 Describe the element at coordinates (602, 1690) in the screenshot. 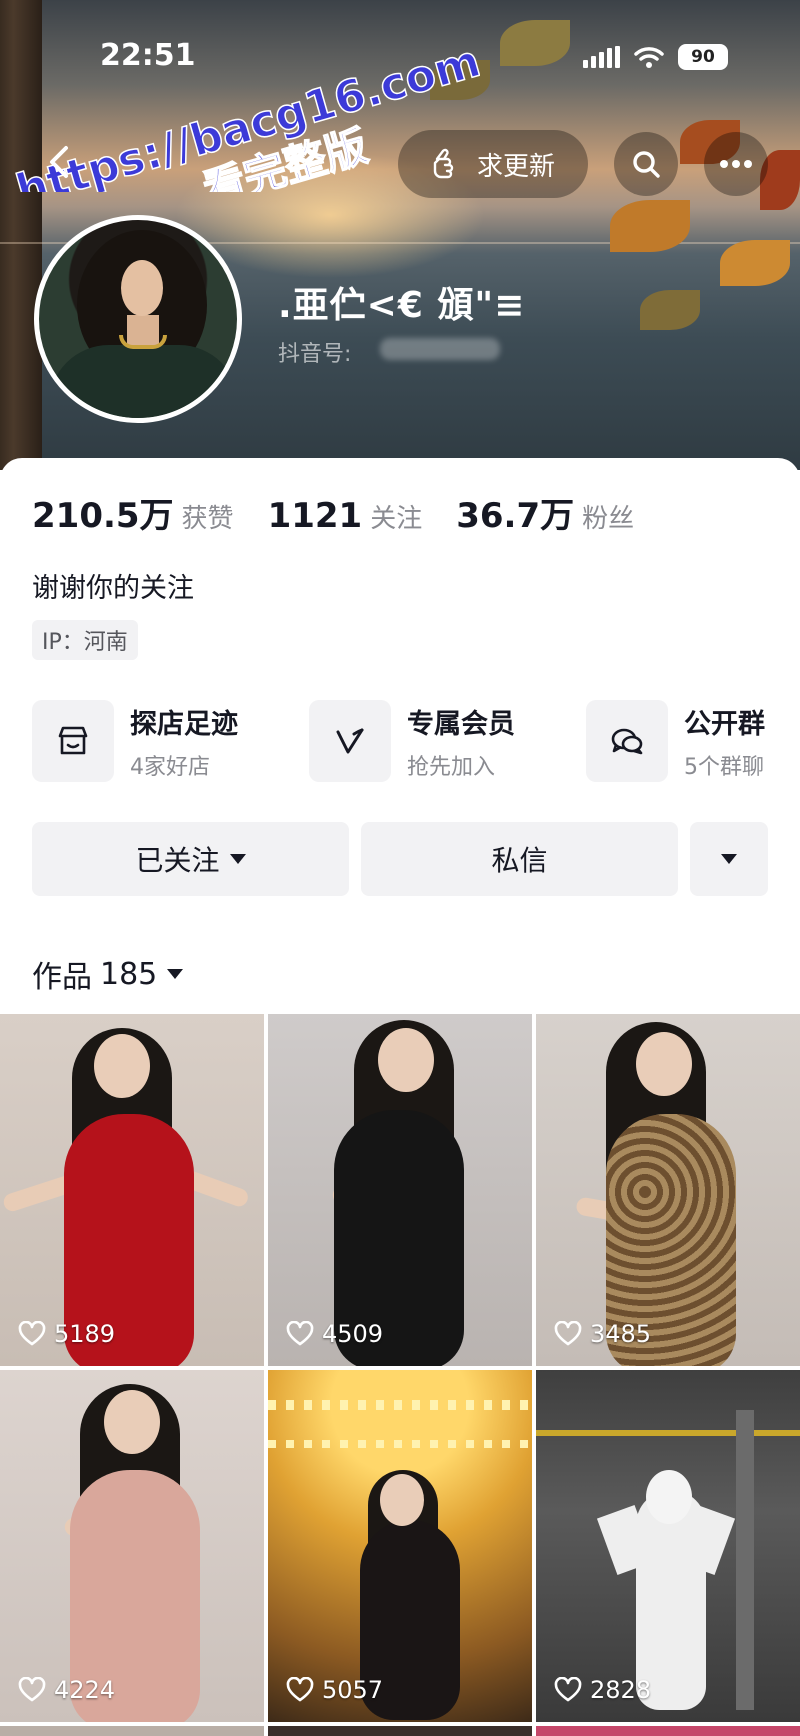

I see `like-count: 2828` at that location.